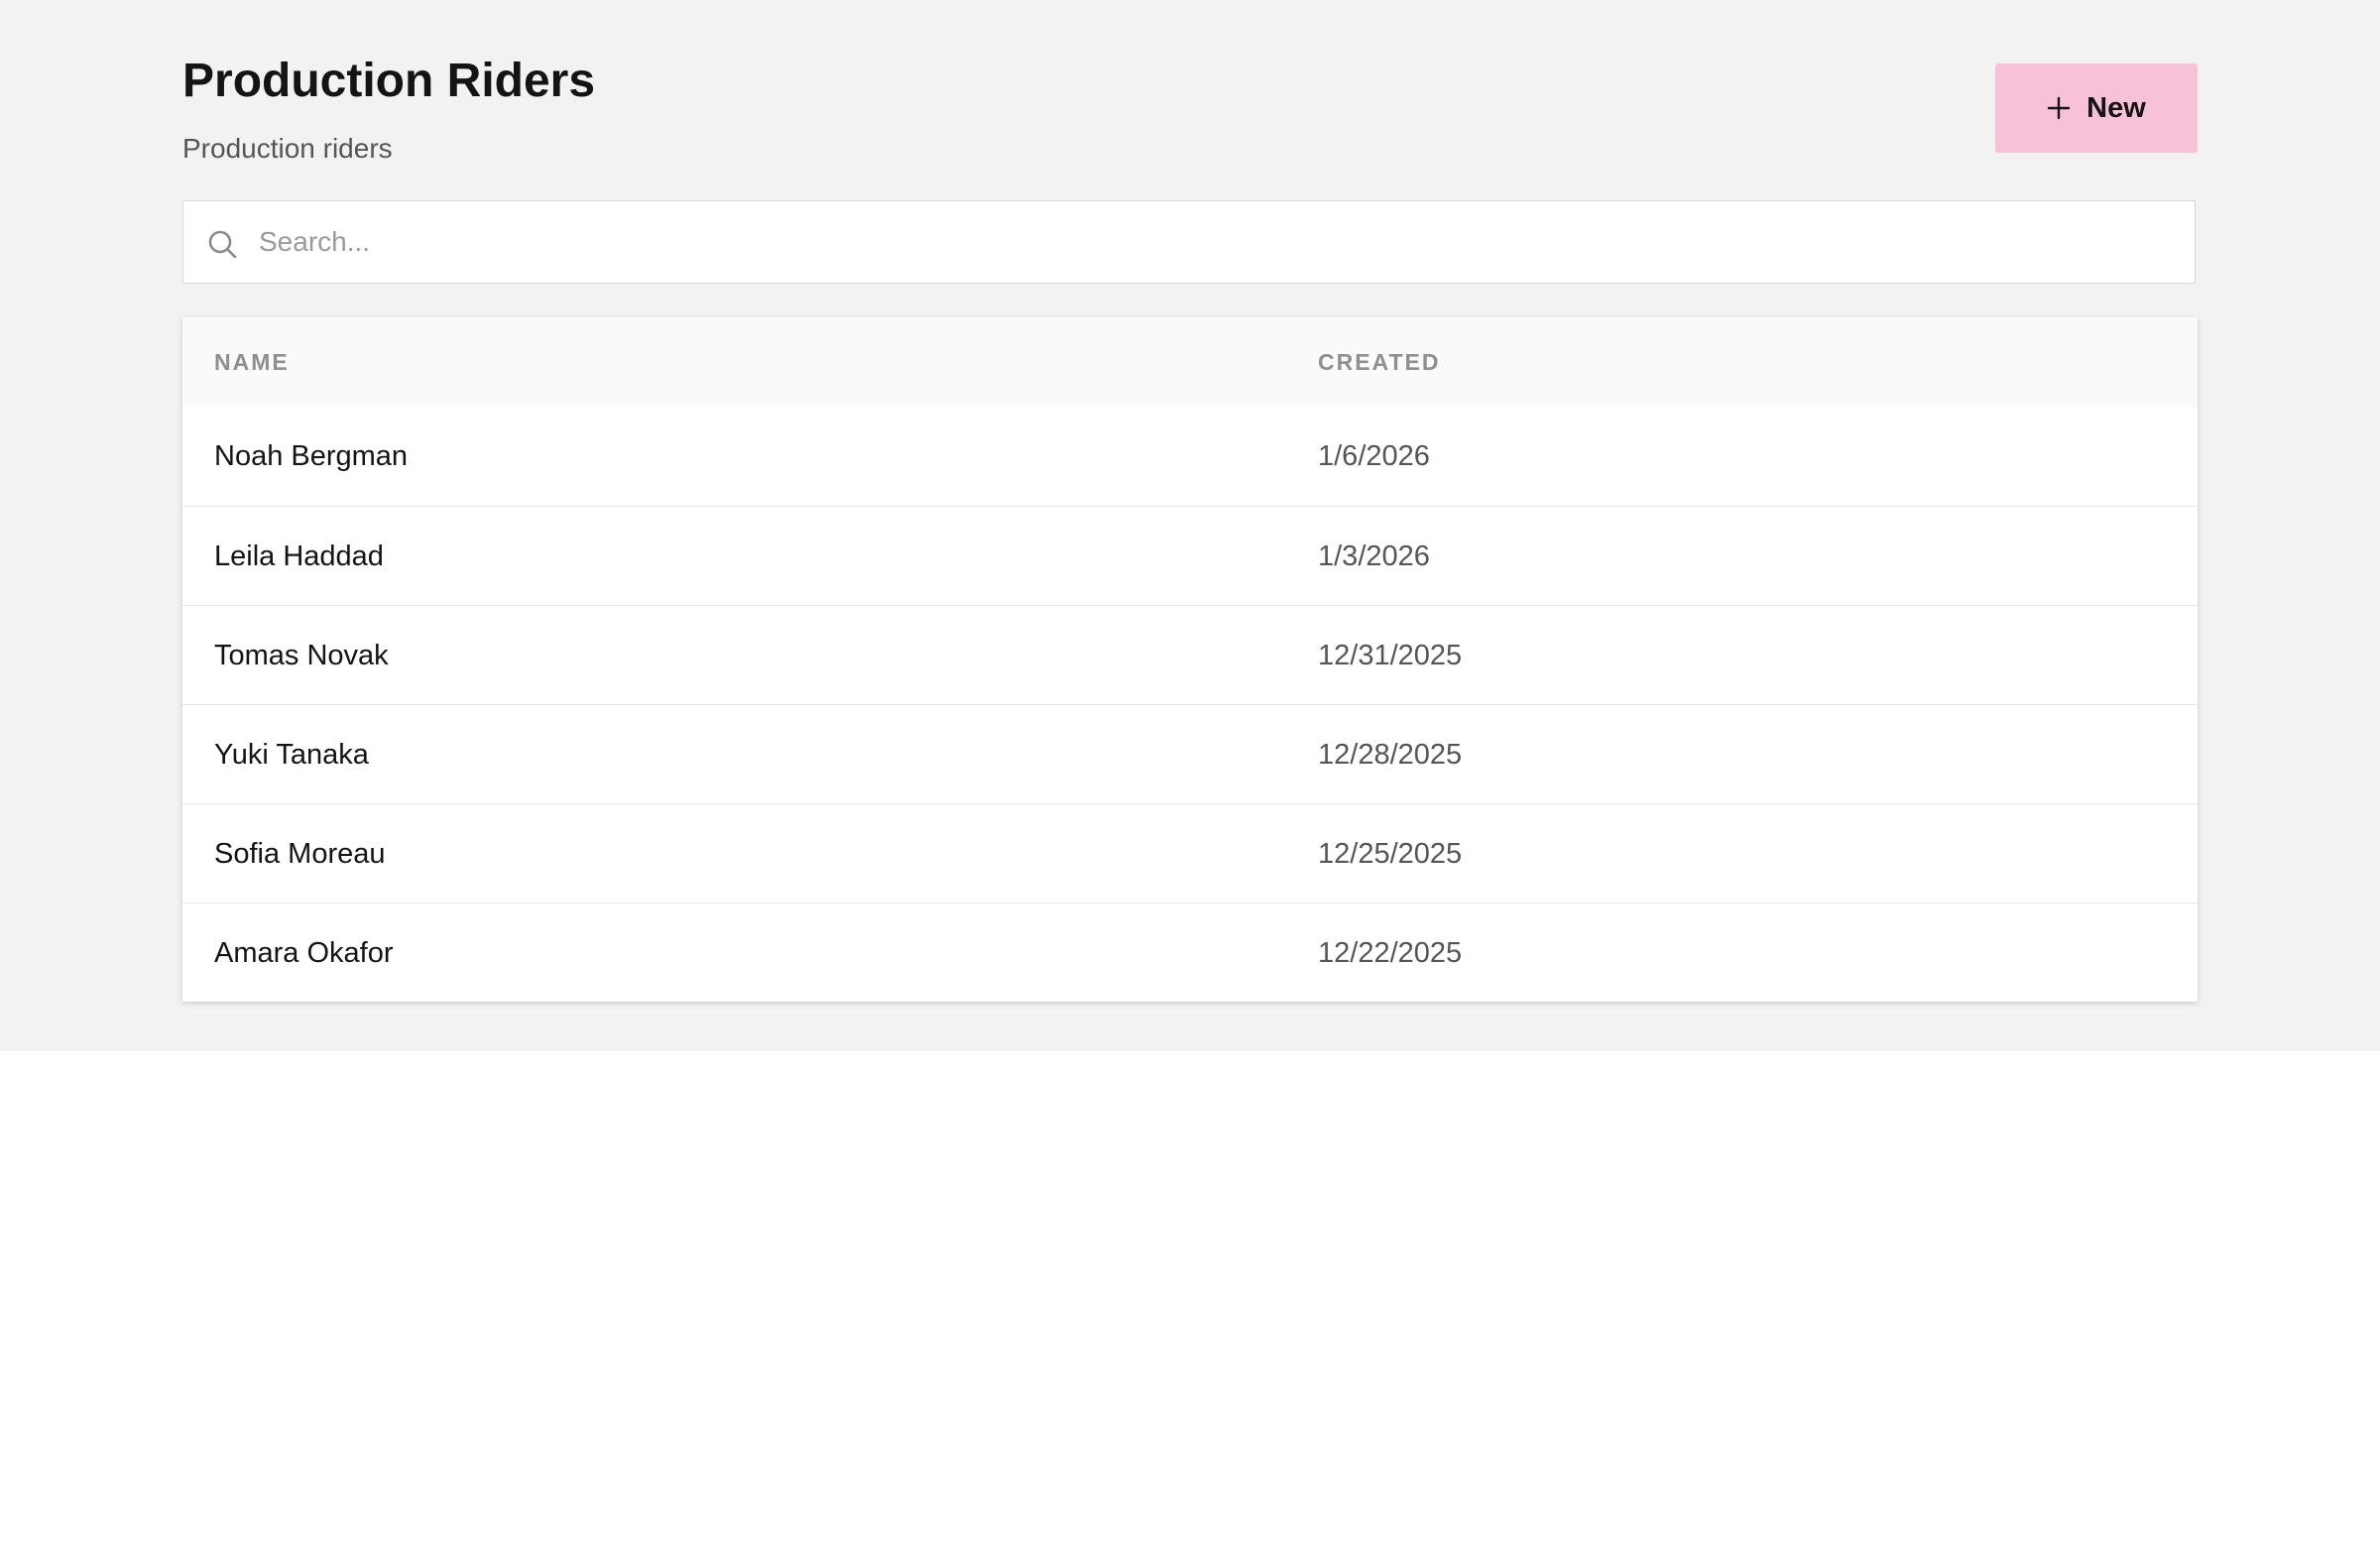  Describe the element at coordinates (1390, 953) in the screenshot. I see `row-created: 12/22/2025` at that location.